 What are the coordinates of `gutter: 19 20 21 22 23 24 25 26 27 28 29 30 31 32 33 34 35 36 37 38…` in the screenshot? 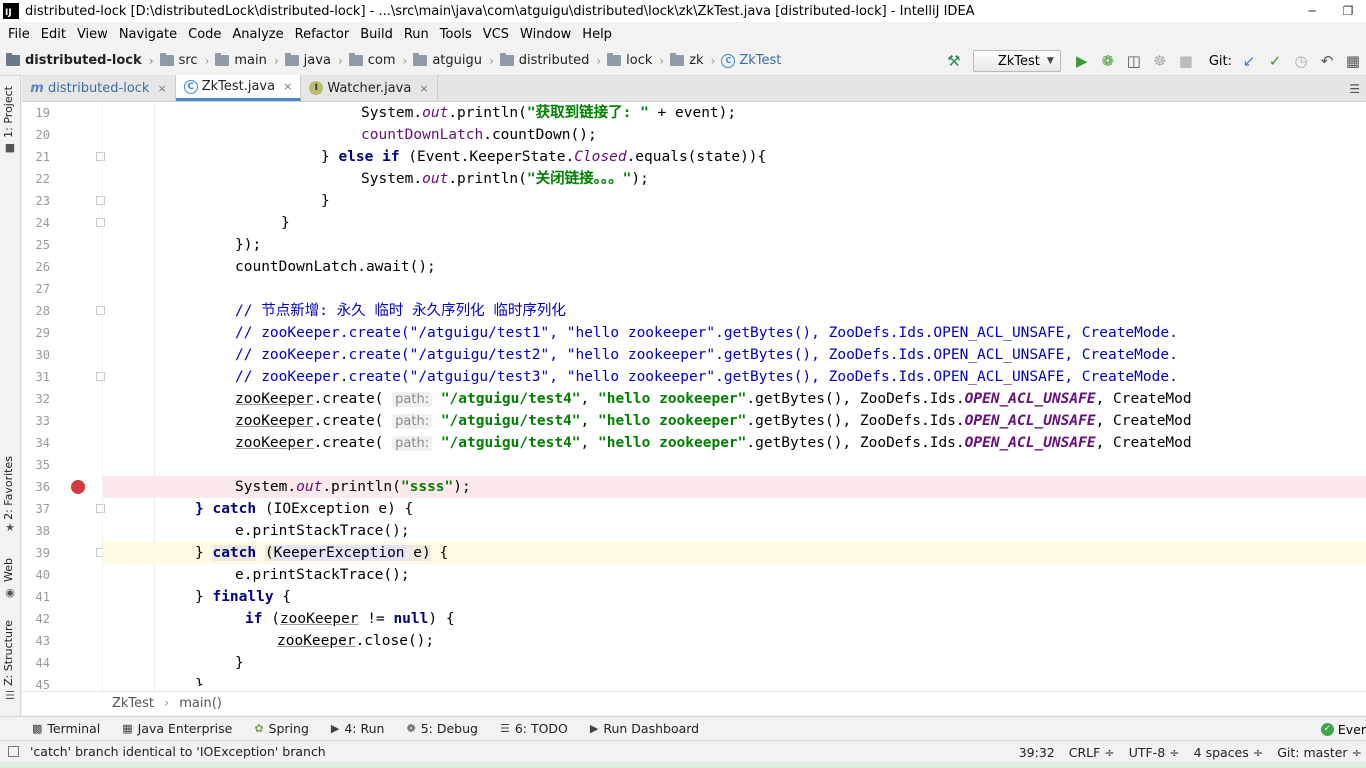 It's located at (77, 396).